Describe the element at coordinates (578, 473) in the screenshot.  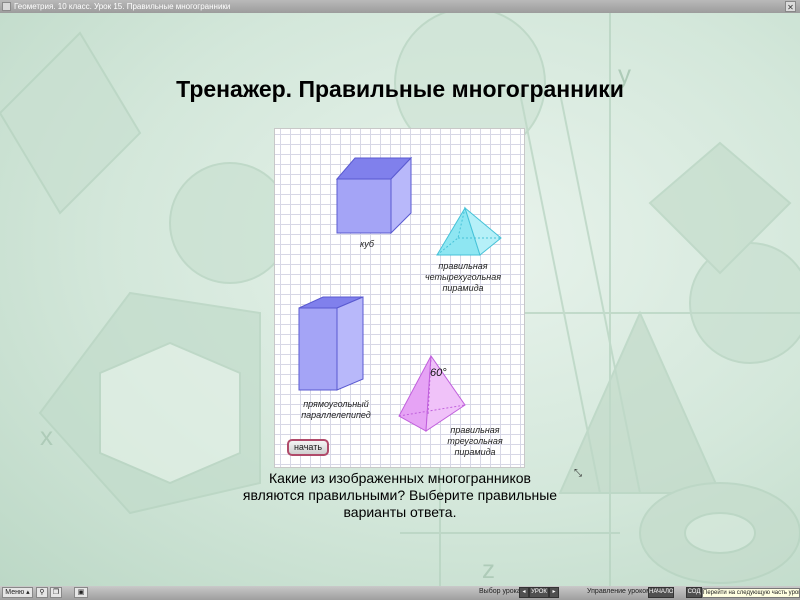
I see `expand-icon: ⤡` at that location.